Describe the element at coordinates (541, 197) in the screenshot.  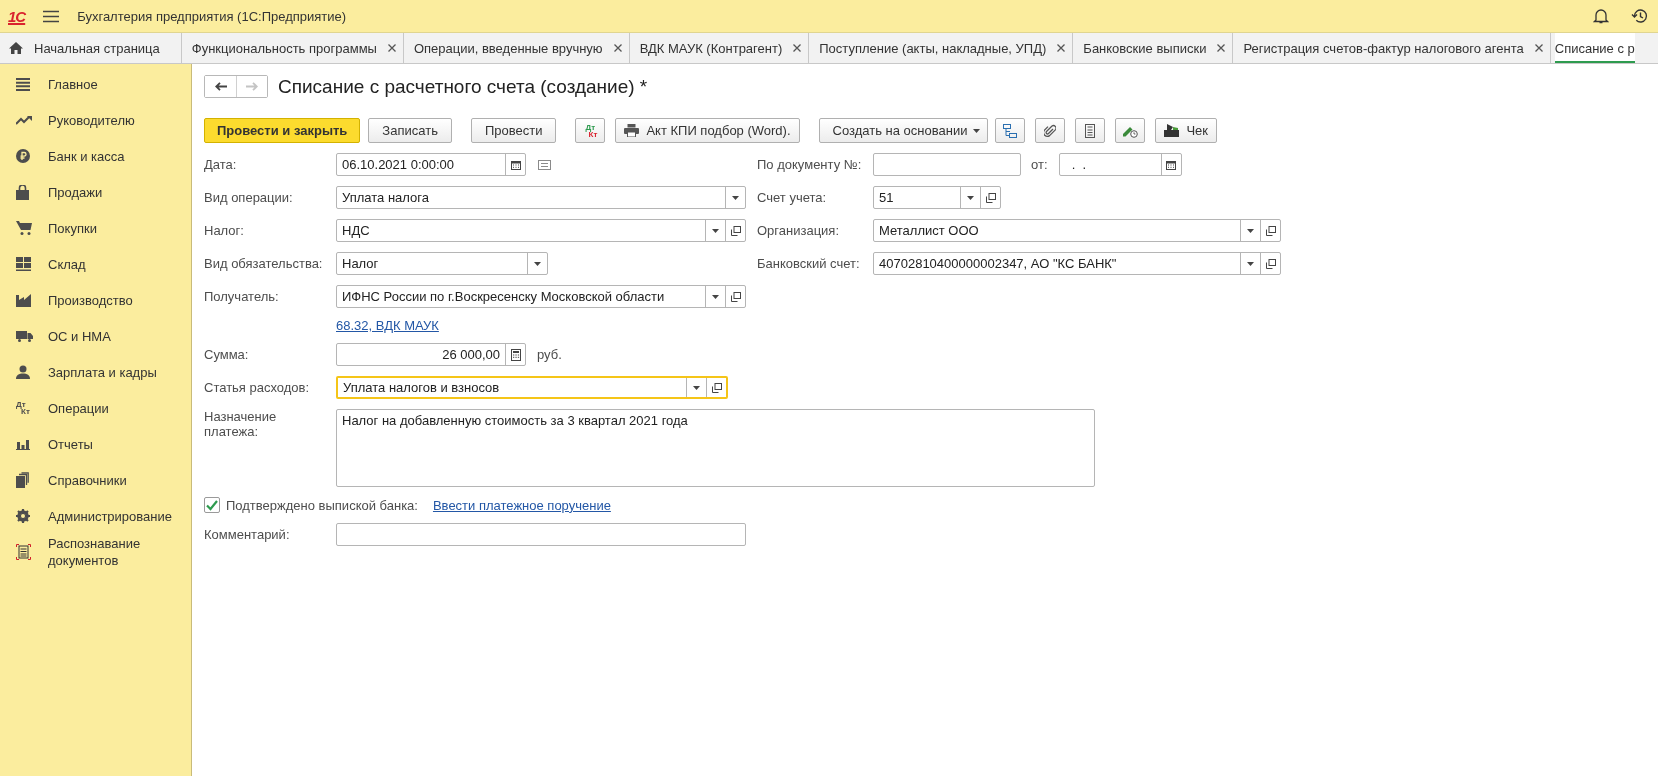
I see `select-field: Уплата налога` at that location.